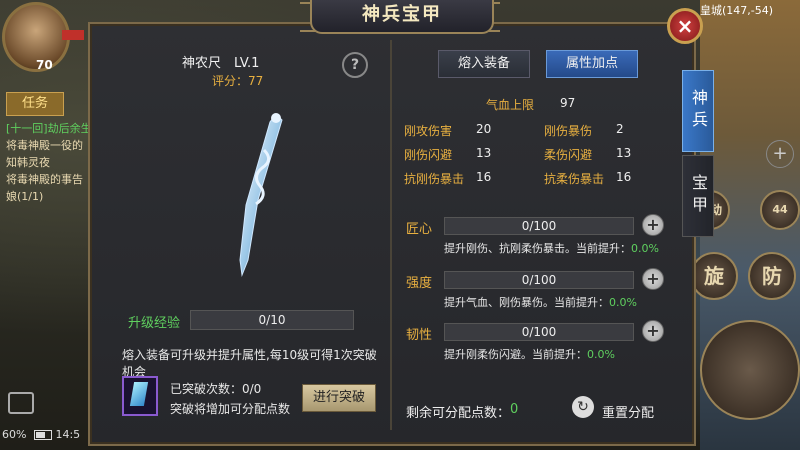 This screenshot has height=450, width=800. What do you see at coordinates (419, 283) in the screenshot?
I see `attribute-name: 强度` at bounding box center [419, 283].